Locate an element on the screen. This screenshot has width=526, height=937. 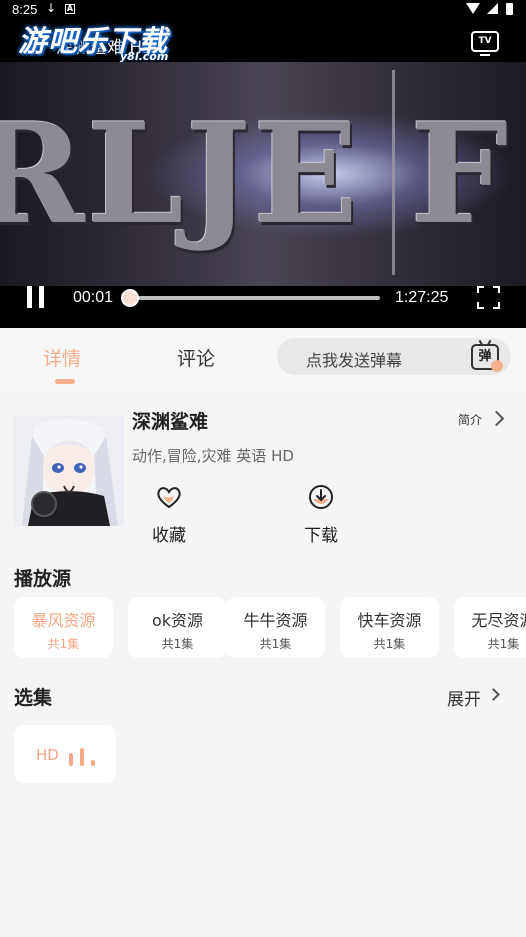
tab-details: 详情 is located at coordinates (62, 357).